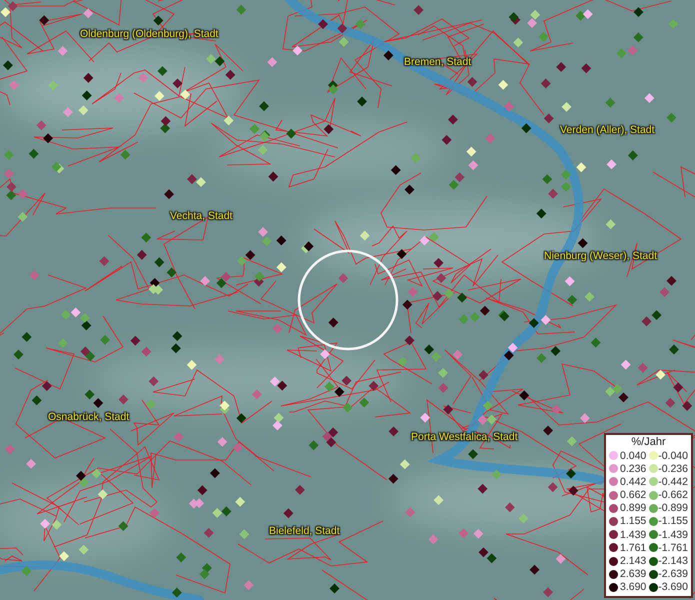 The width and height of the screenshot is (695, 600). Describe the element at coordinates (201, 216) in the screenshot. I see `place-label: Vechta, Stadt` at that location.